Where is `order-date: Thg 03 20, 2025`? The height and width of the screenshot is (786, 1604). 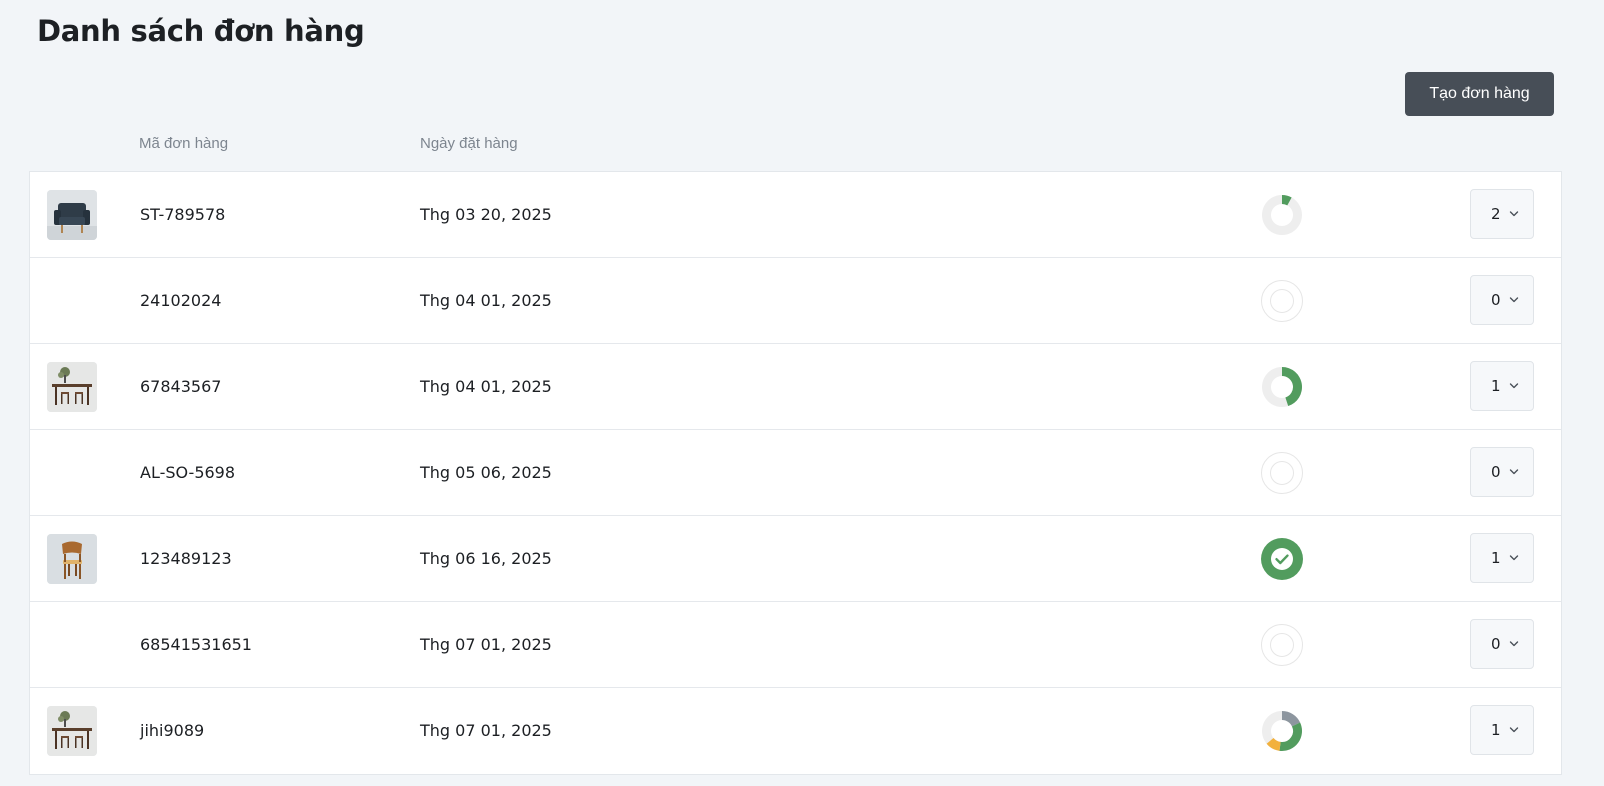 order-date: Thg 03 20, 2025 is located at coordinates (486, 214).